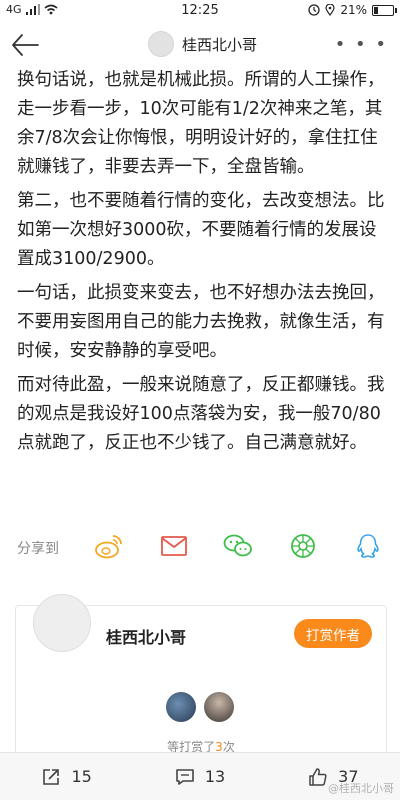  I want to click on nav-bar: 桂西北小哥 • • •, so click(200, 45).